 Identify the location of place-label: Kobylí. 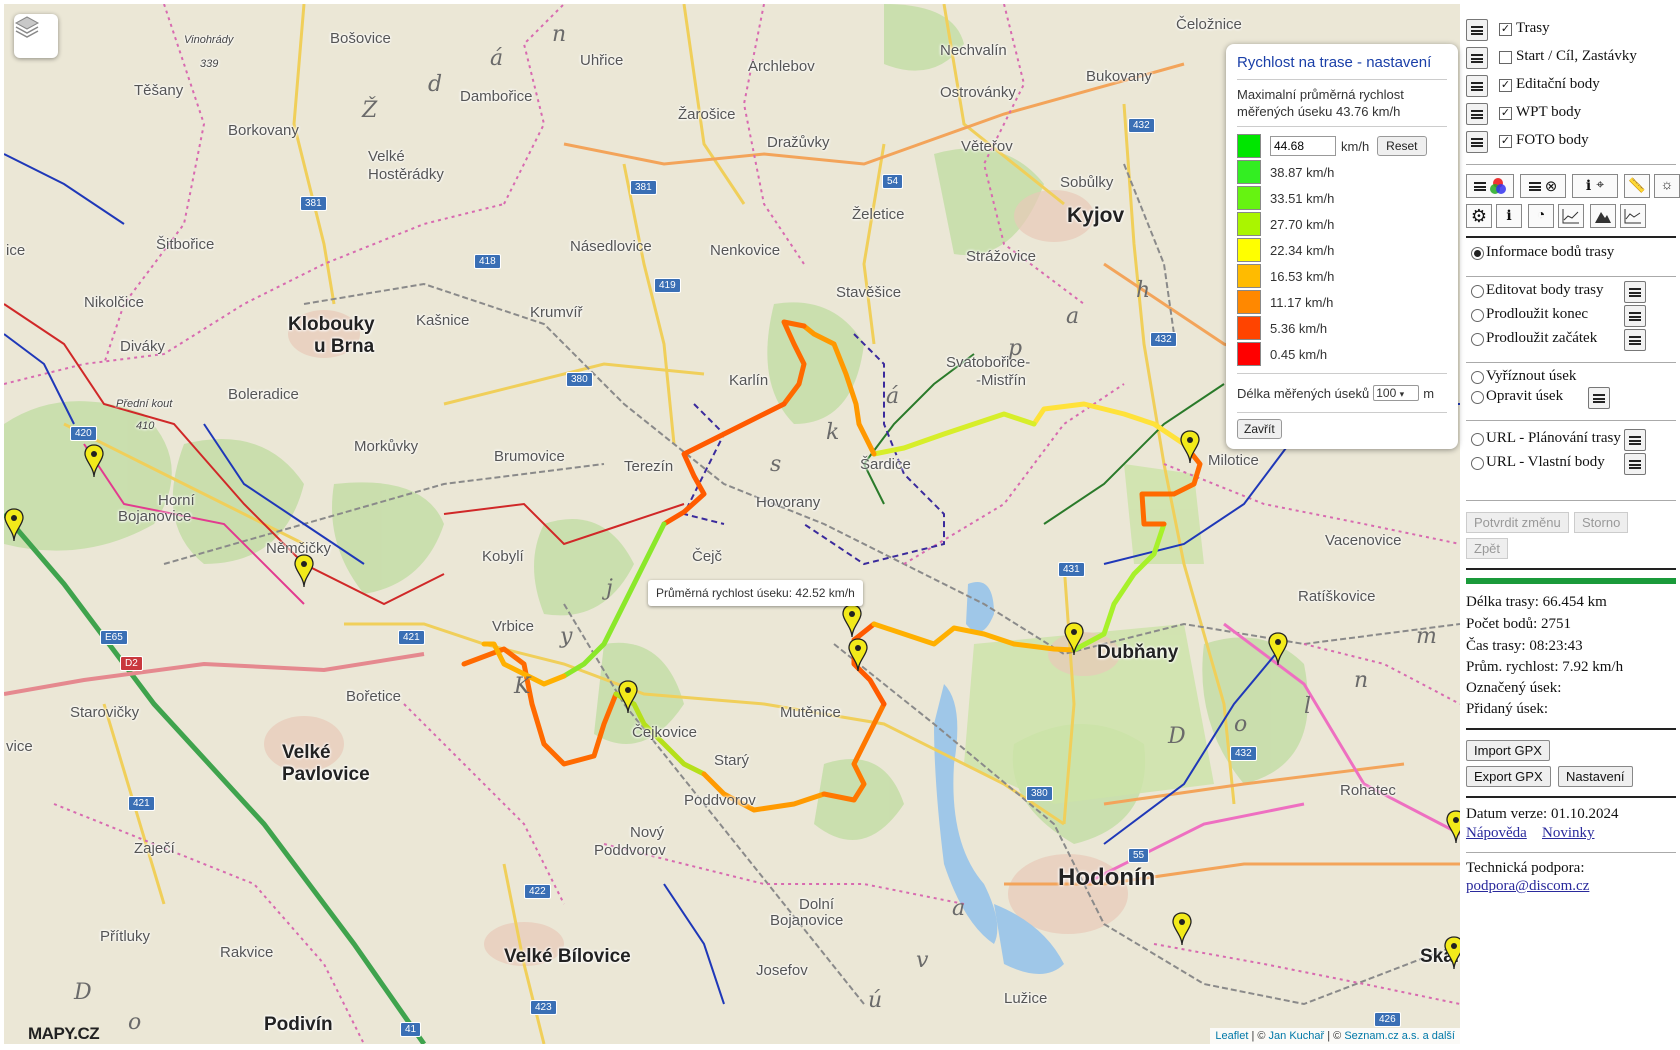
(503, 556).